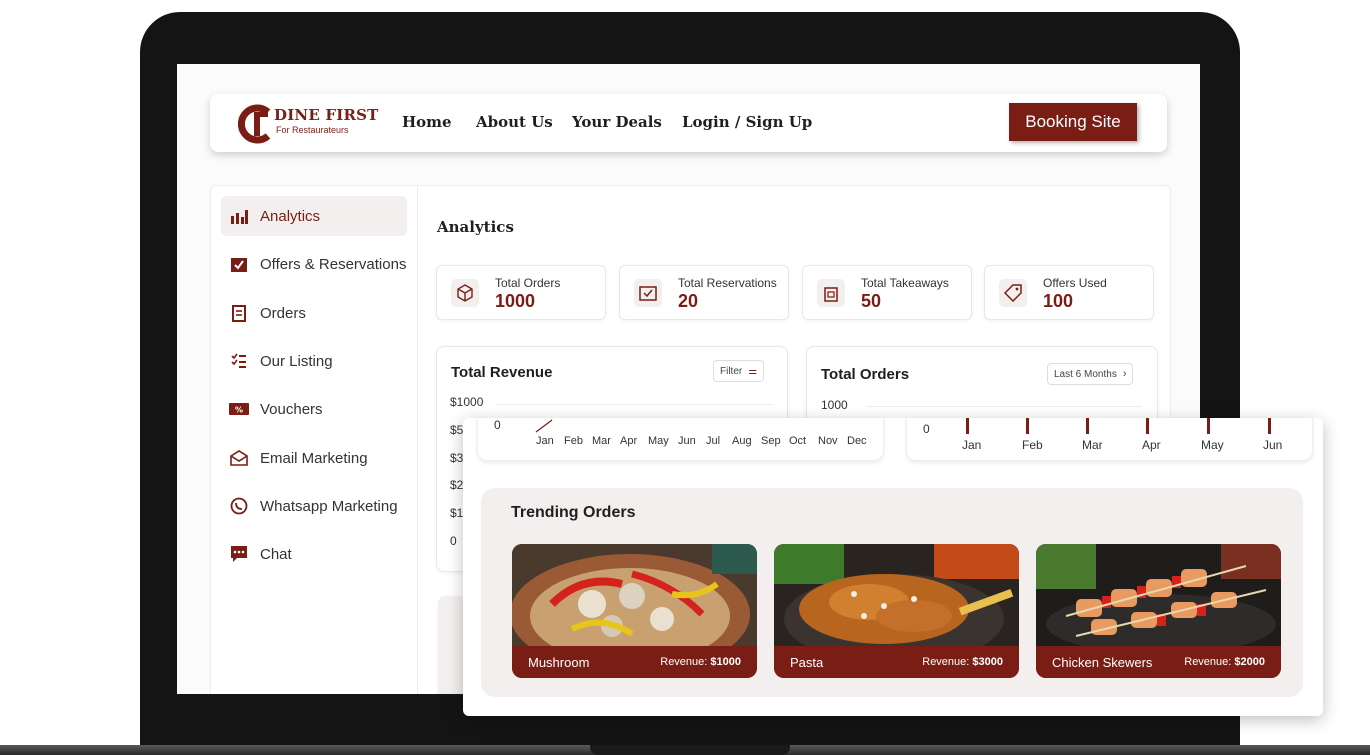 The image size is (1370, 755). What do you see at coordinates (629, 441) in the screenshot?
I see `month-label: Apr` at bounding box center [629, 441].